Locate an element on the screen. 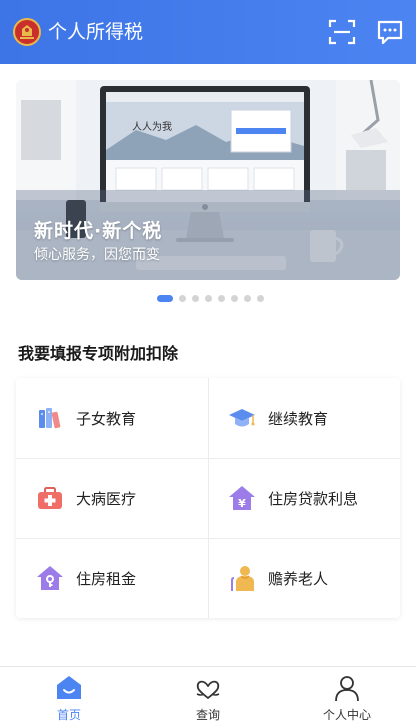 This screenshot has height=726, width=416. house-loan-icon: ¥ is located at coordinates (242, 498).